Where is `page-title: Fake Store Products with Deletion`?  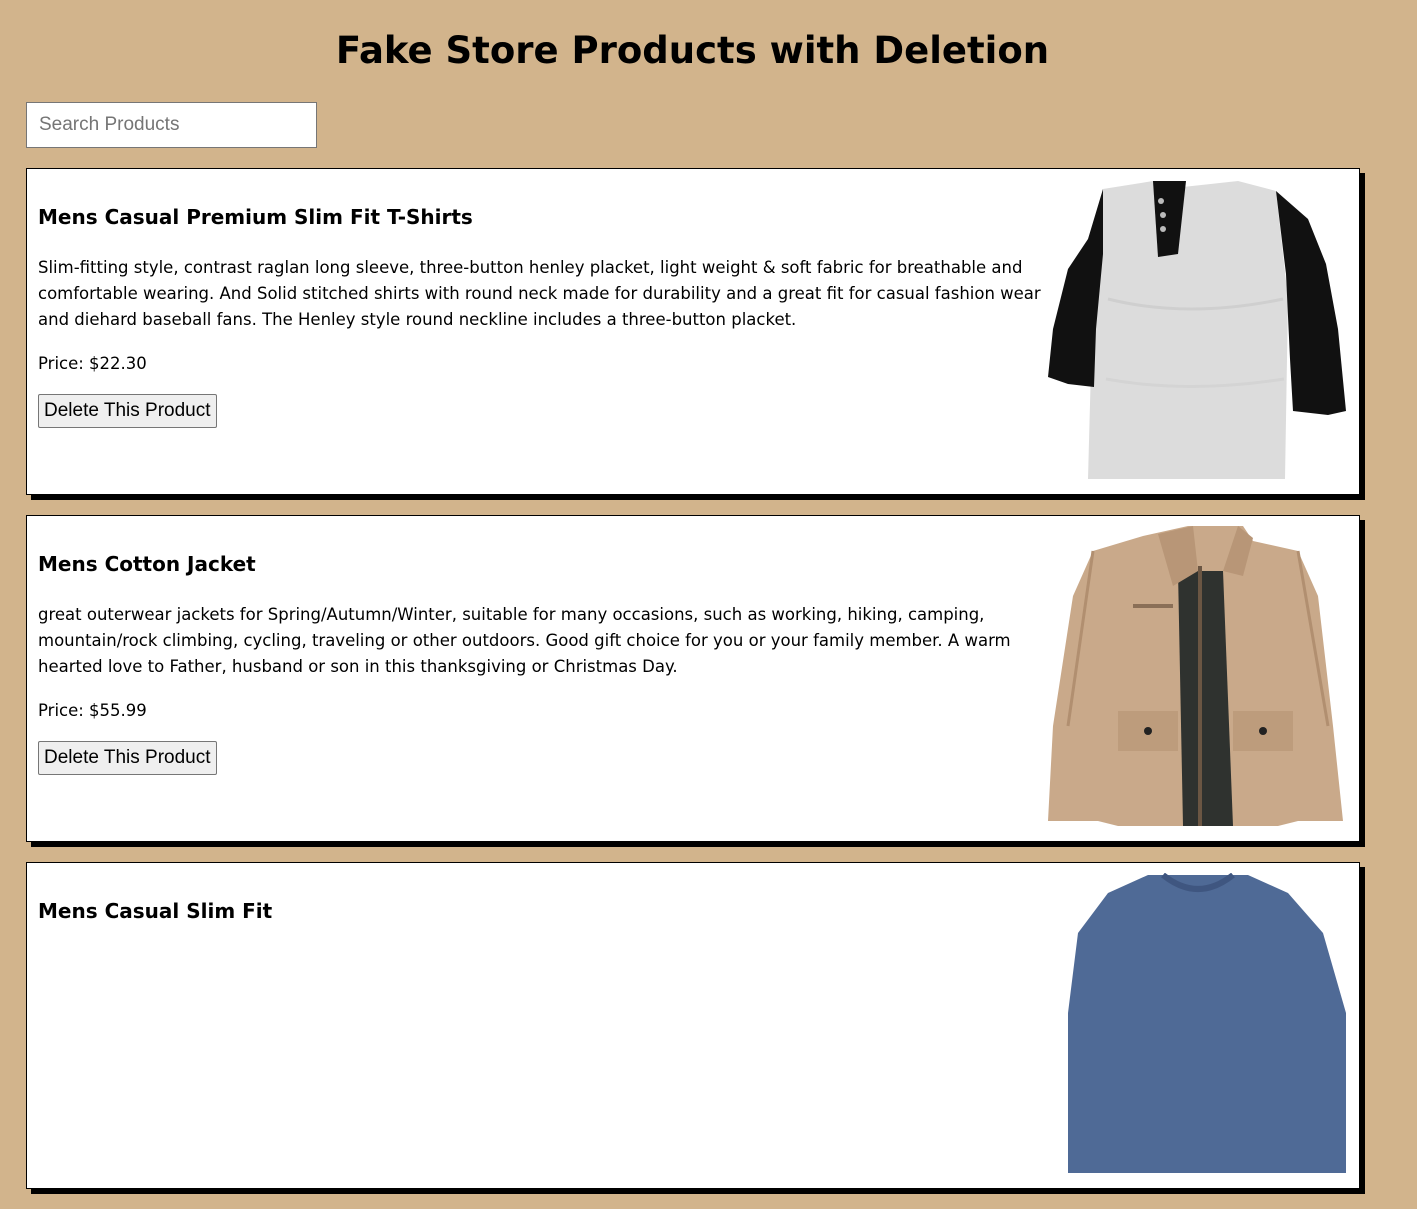 page-title: Fake Store Products with Deletion is located at coordinates (692, 50).